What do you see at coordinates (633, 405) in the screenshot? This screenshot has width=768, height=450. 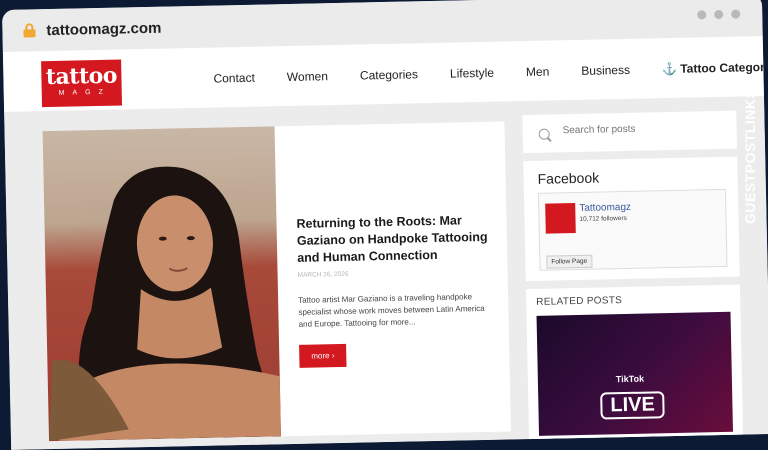 I see `live-badge: LIVE` at bounding box center [633, 405].